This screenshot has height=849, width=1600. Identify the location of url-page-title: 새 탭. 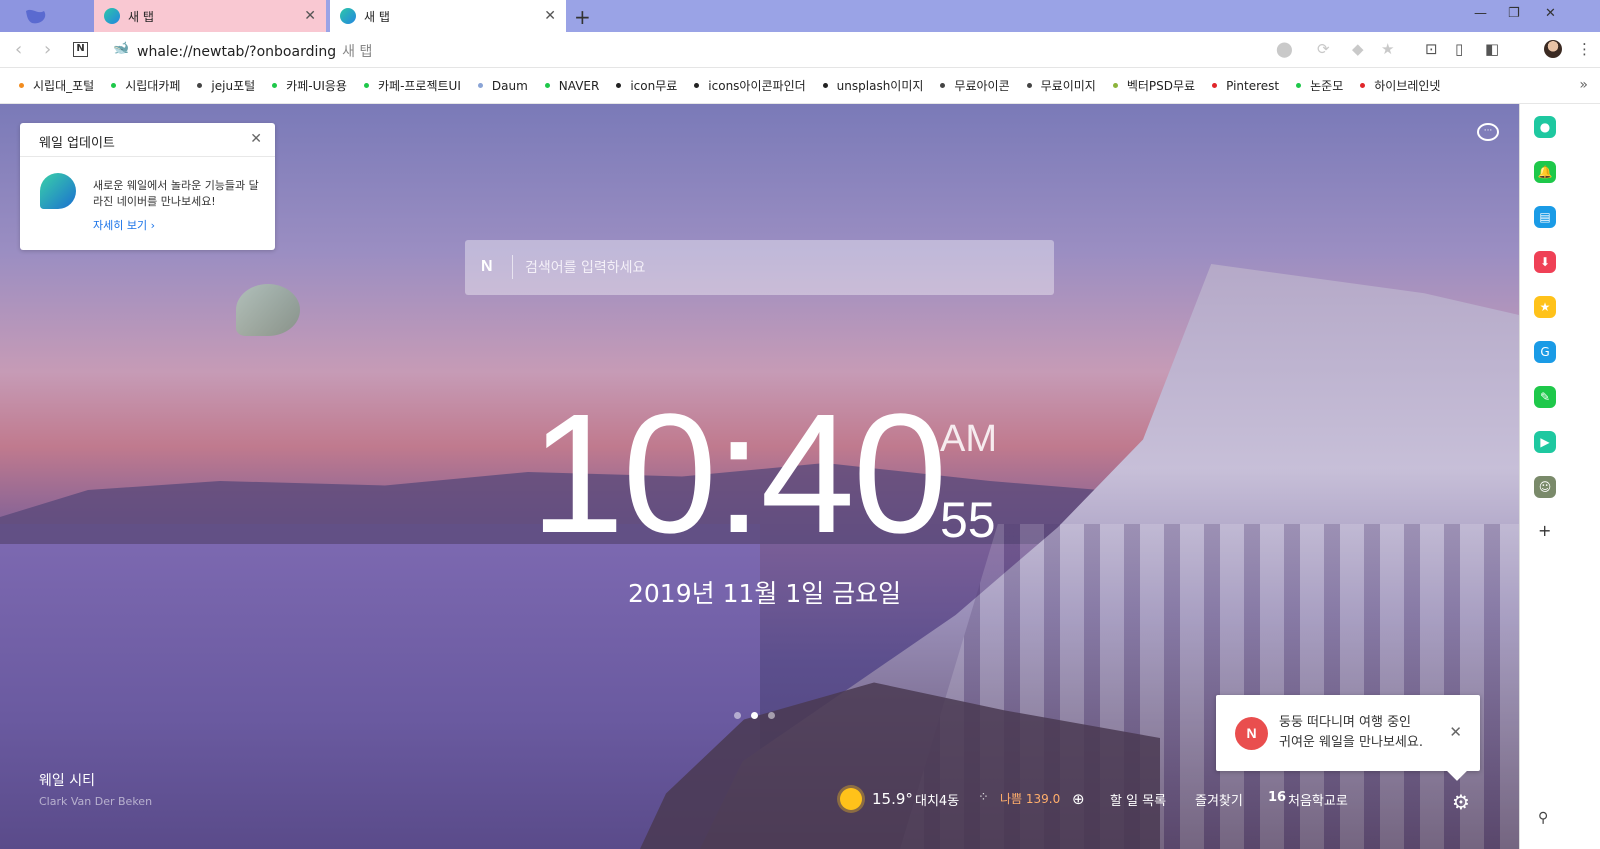
(357, 52).